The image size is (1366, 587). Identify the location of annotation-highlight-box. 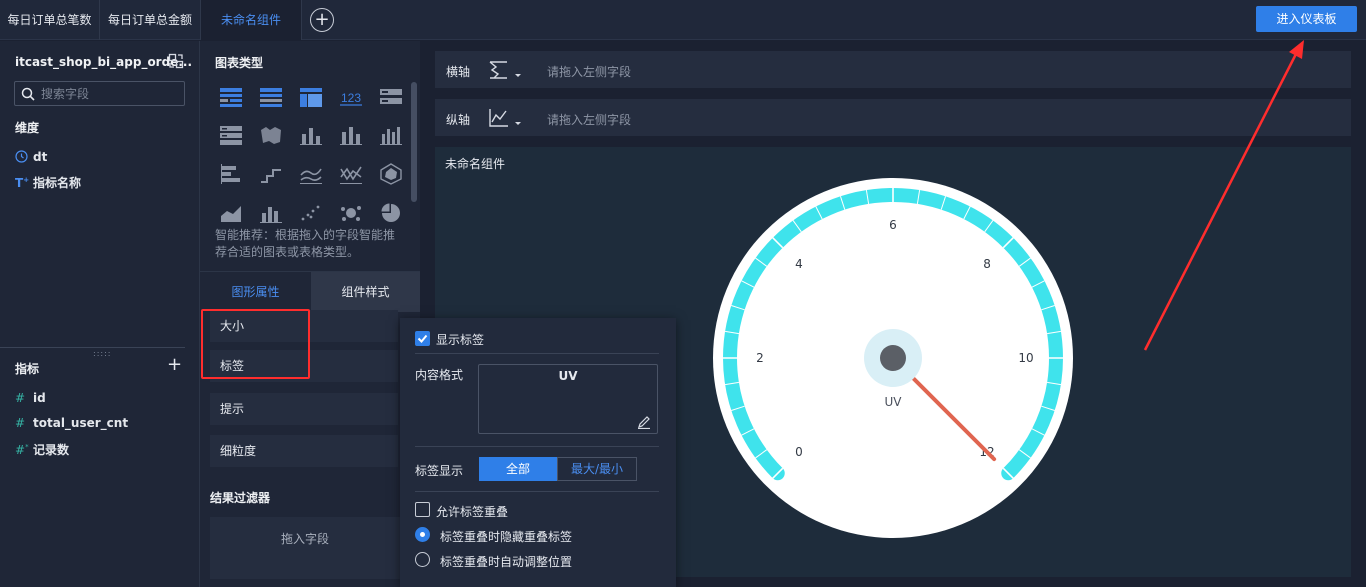
(255, 344).